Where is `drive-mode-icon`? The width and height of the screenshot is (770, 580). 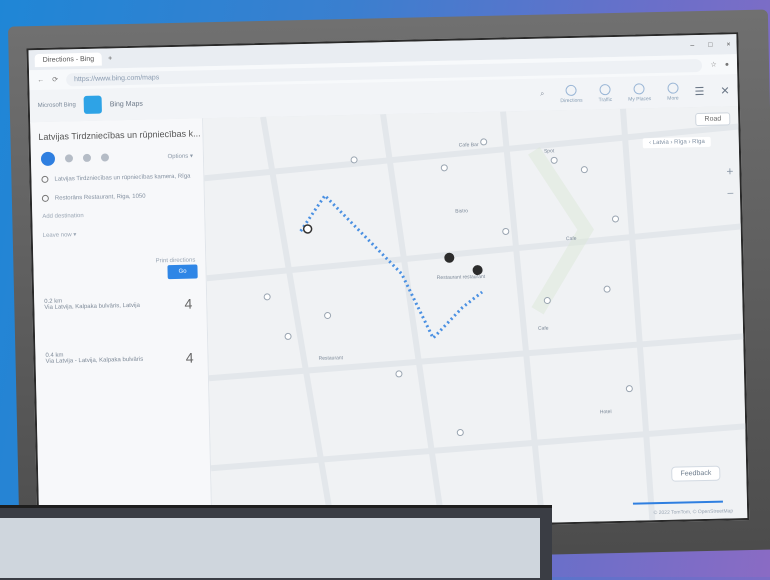 drive-mode-icon is located at coordinates (48, 158).